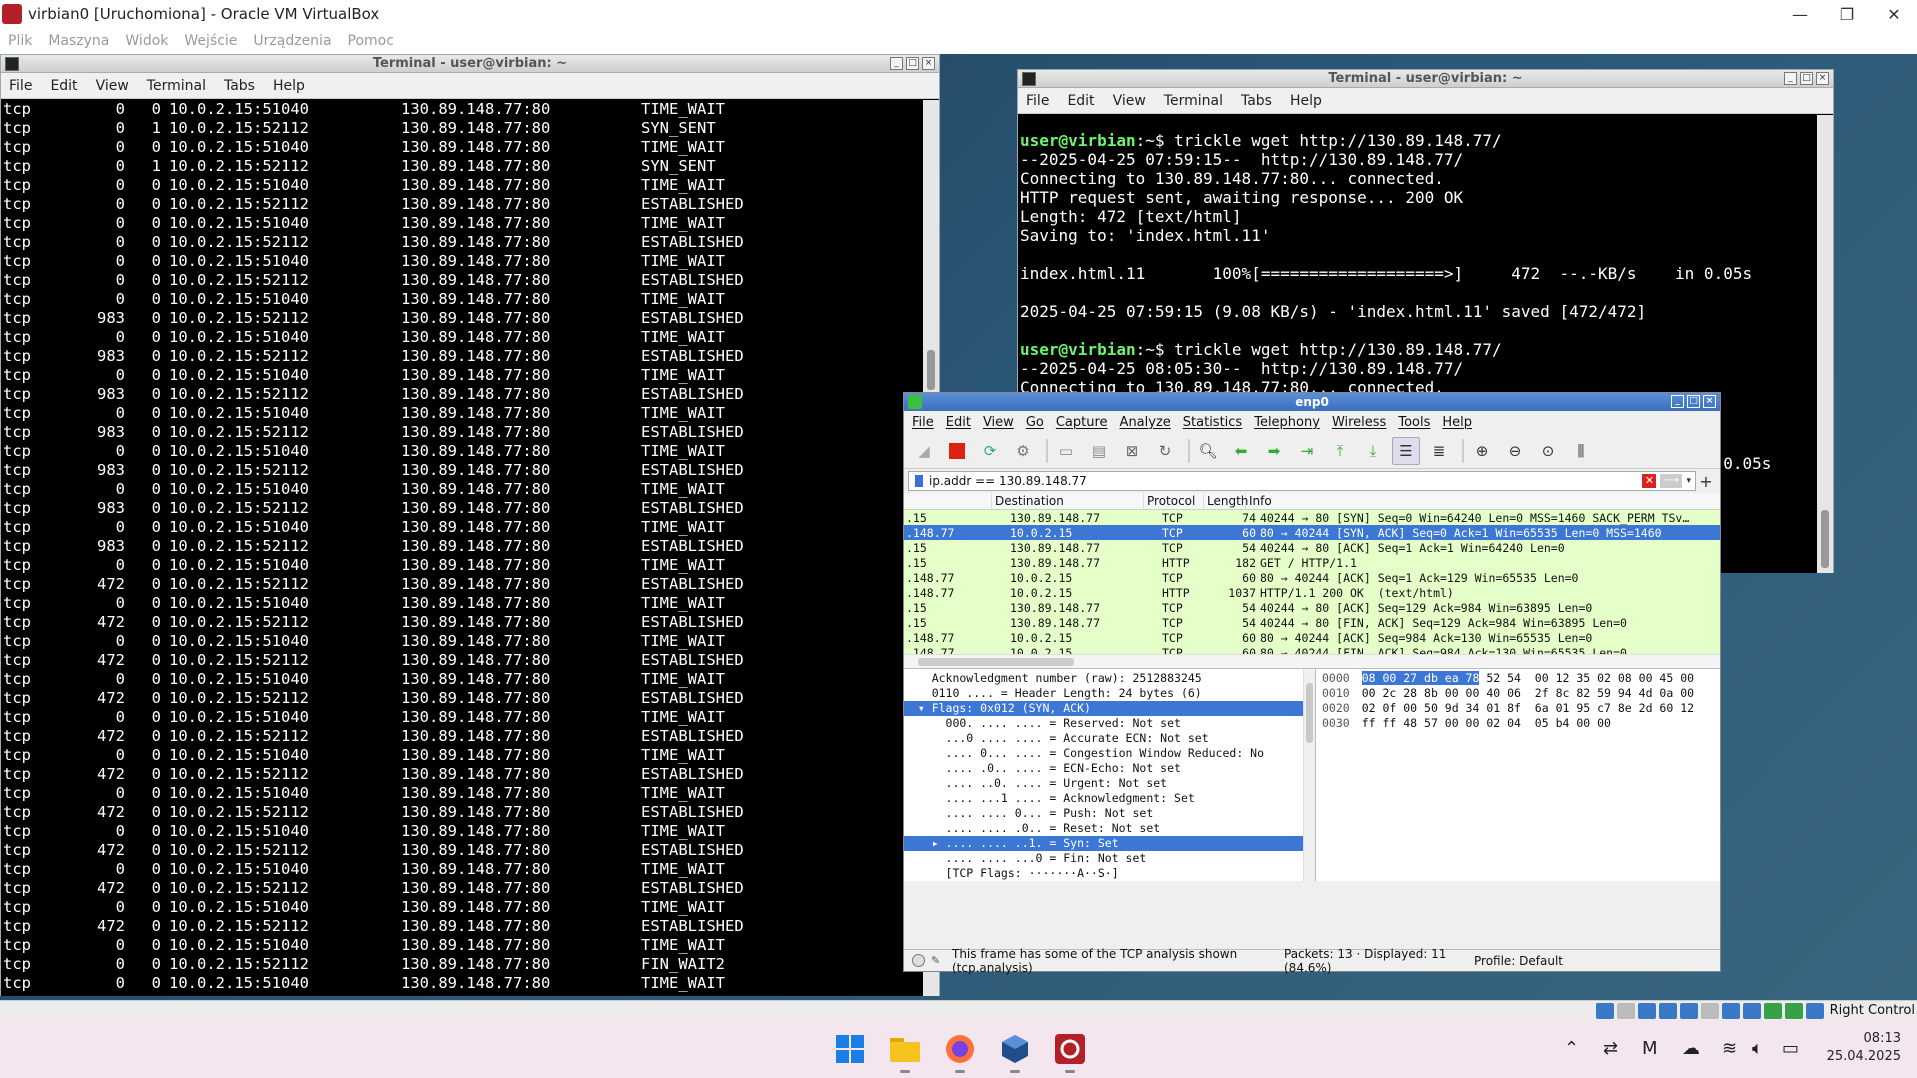 This screenshot has width=1917, height=1078. Describe the element at coordinates (1312, 562) in the screenshot. I see `packet-row: .15 130.89.148.77 HTTP 182 GET / HTTP/1.1` at that location.